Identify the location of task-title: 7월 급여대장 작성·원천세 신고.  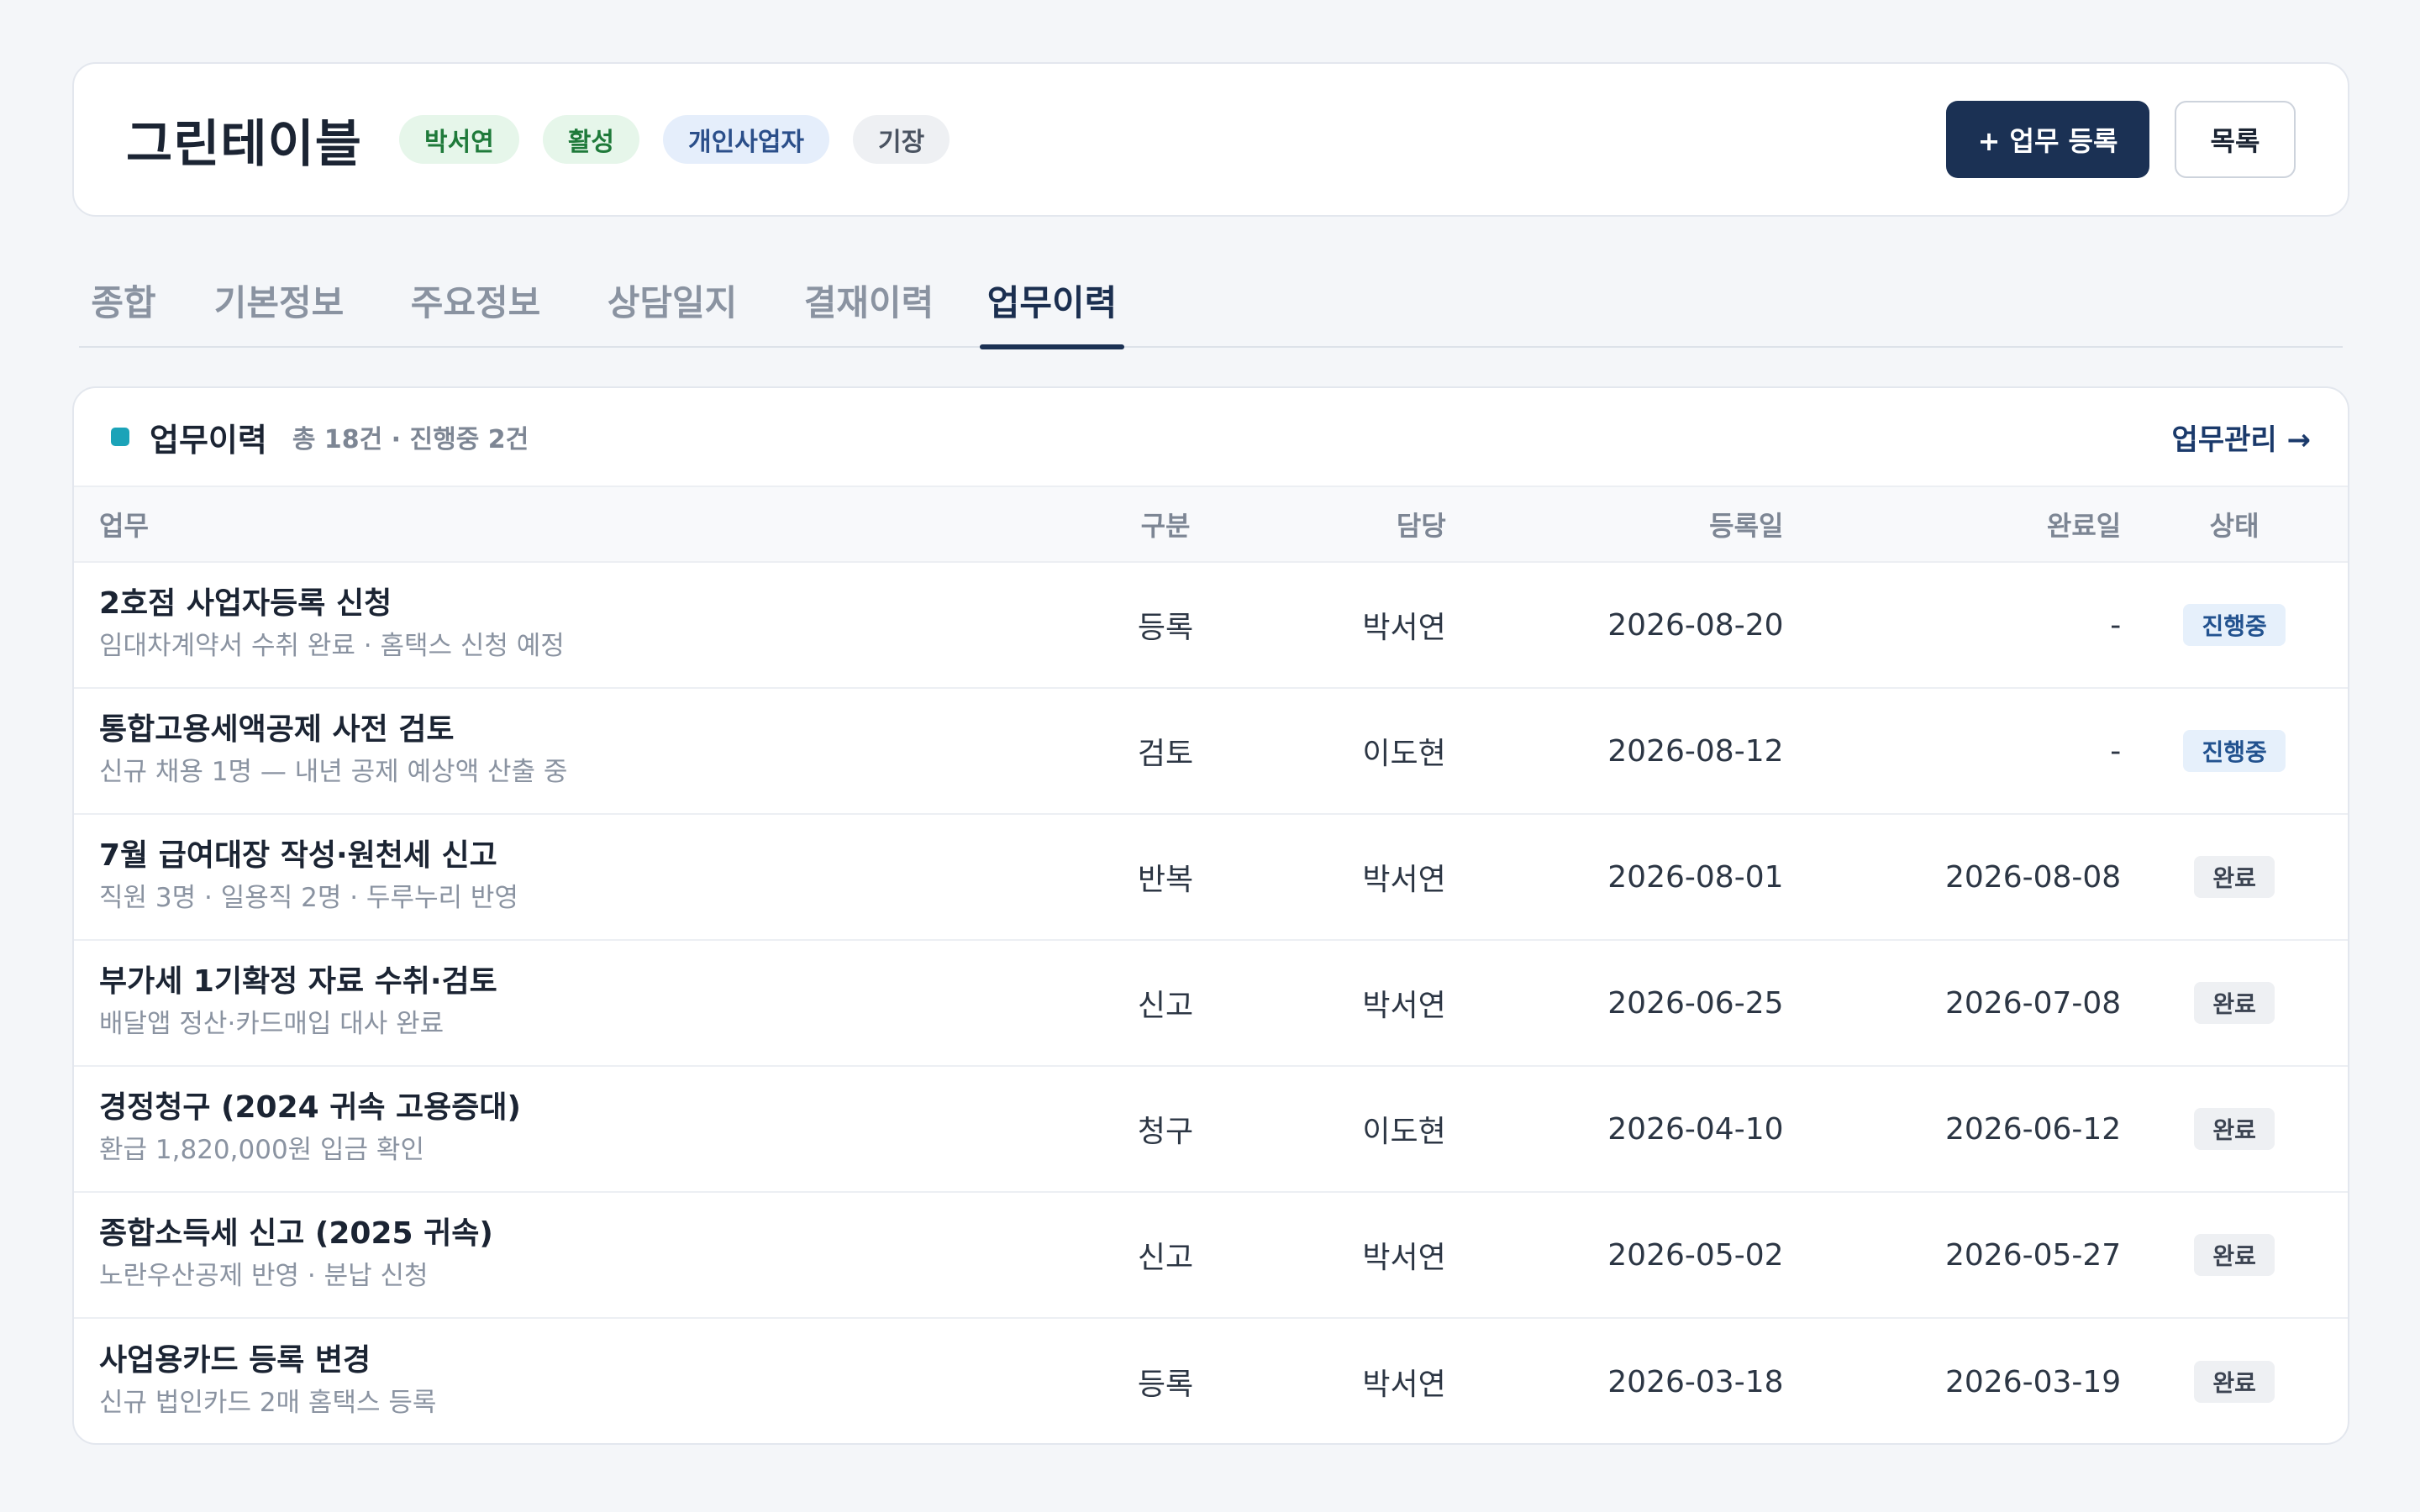
(298, 855).